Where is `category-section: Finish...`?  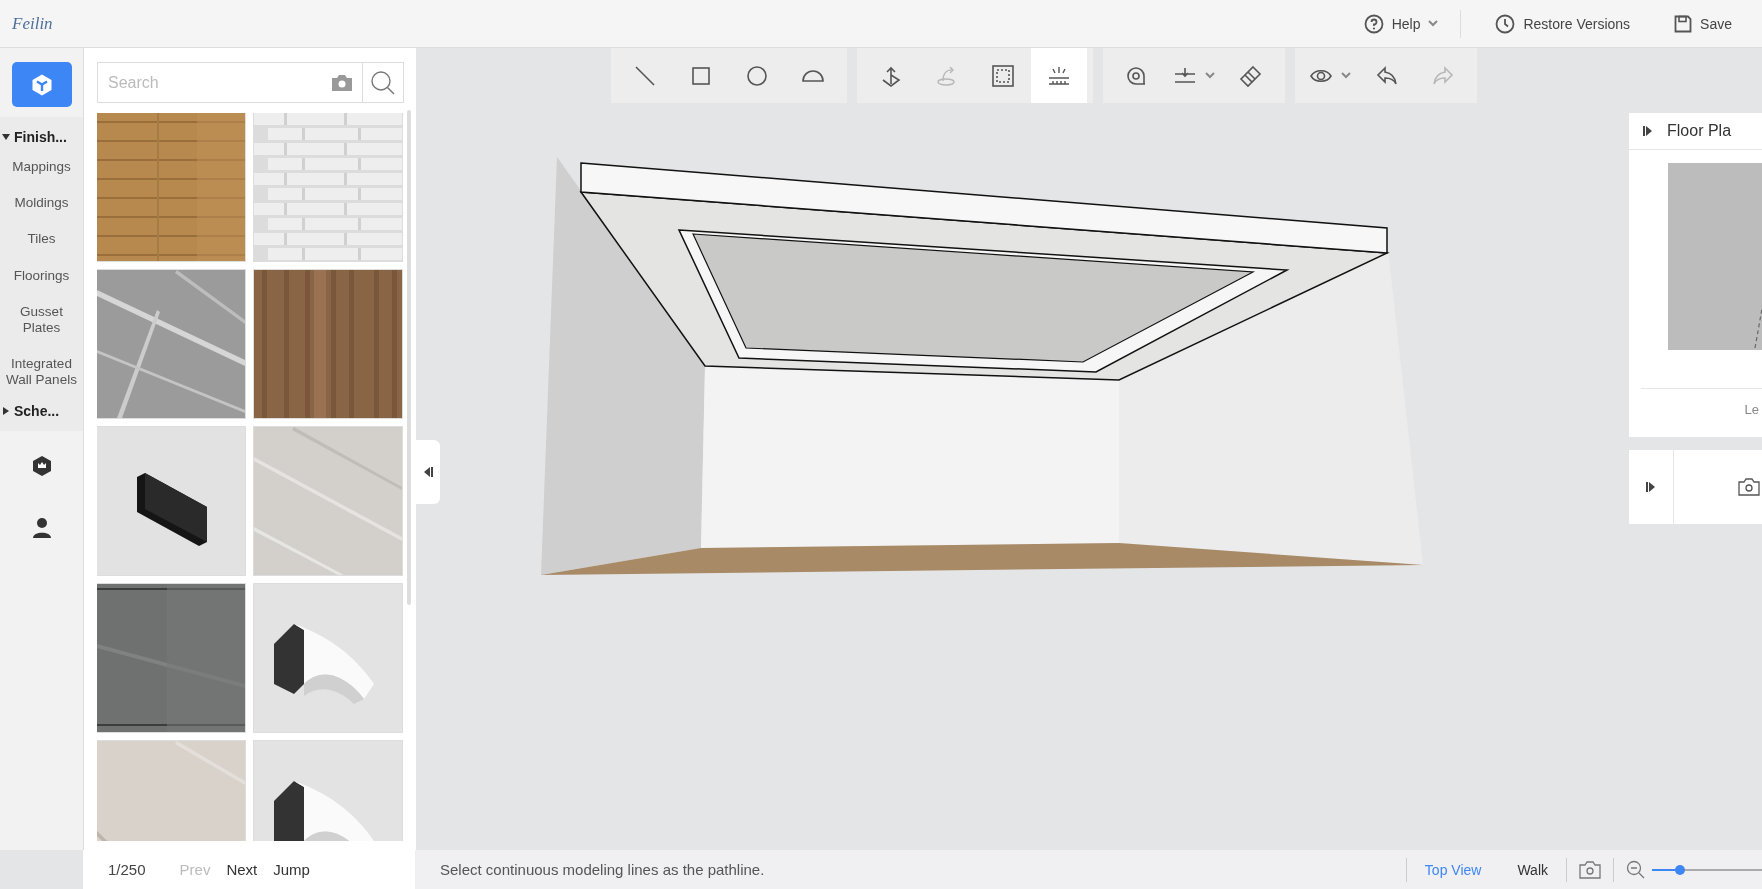 category-section: Finish... is located at coordinates (34, 137).